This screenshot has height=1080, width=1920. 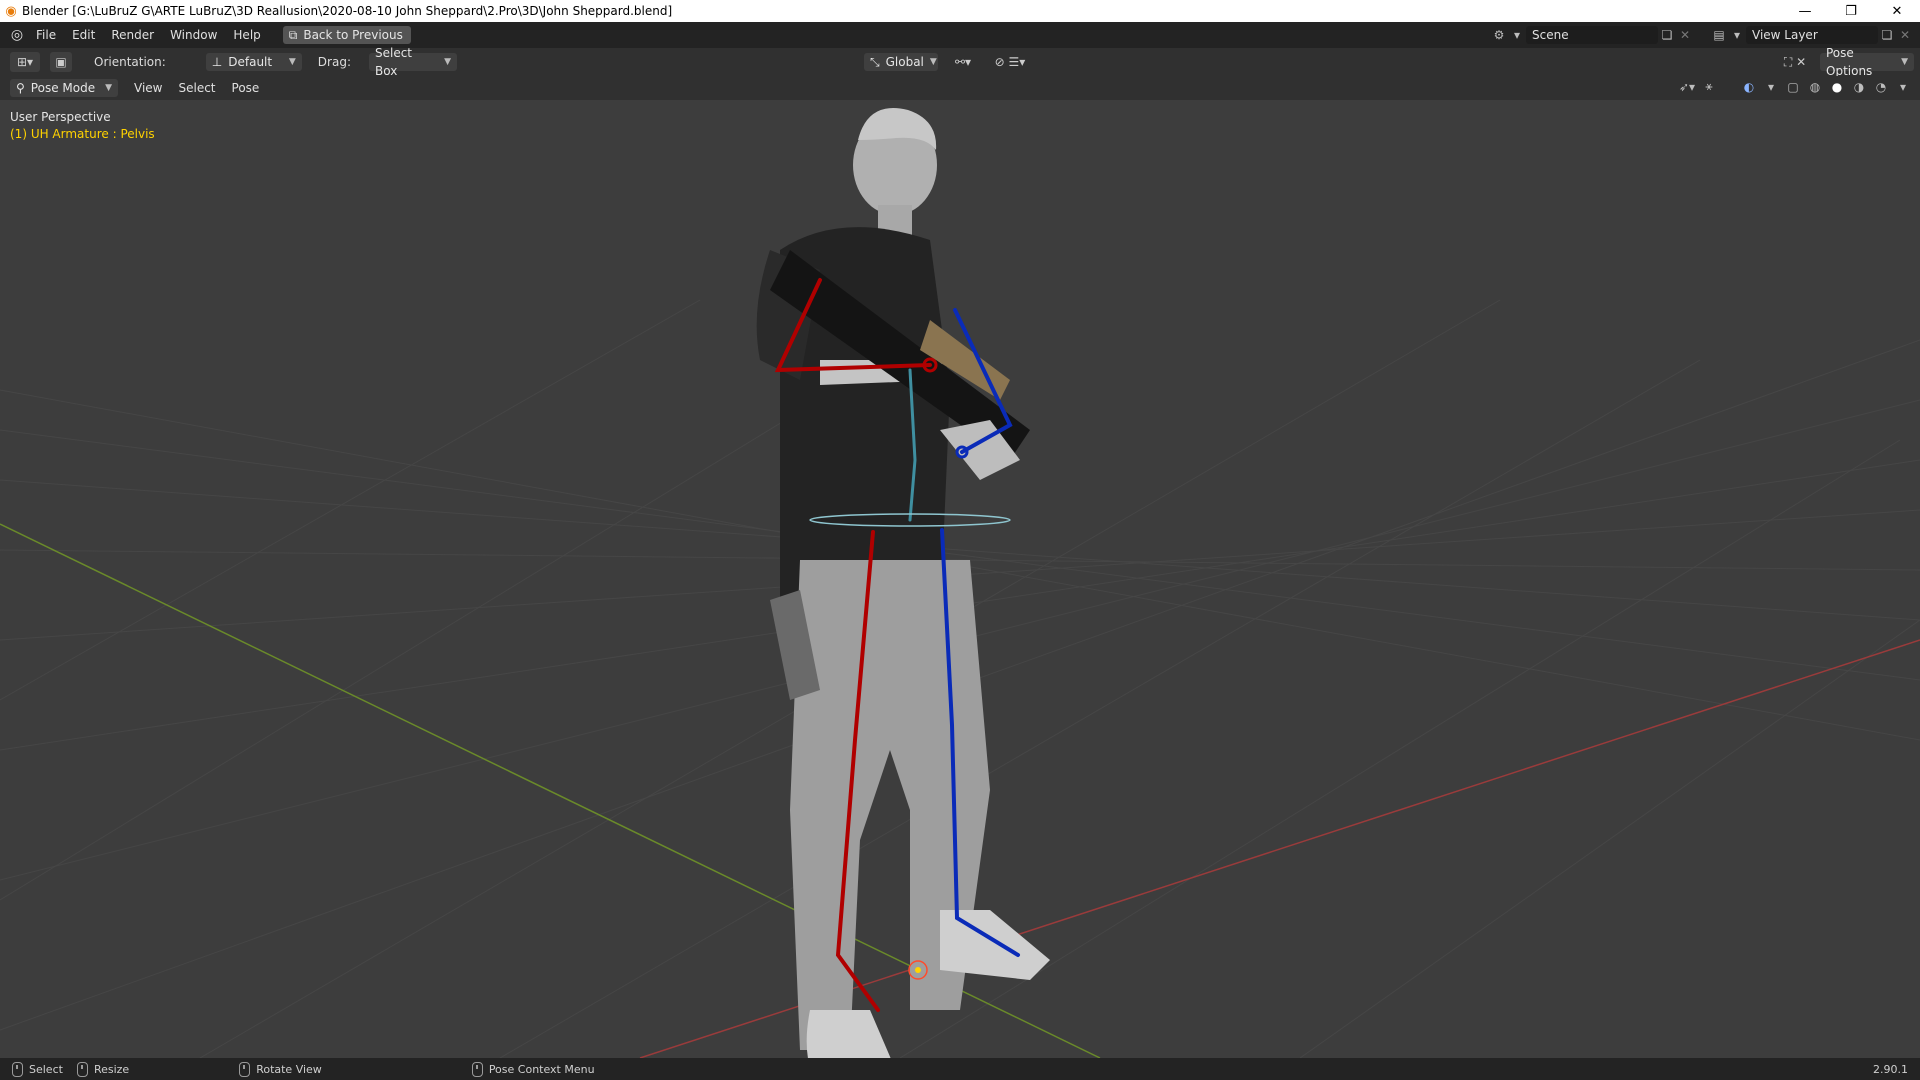 What do you see at coordinates (11, 11) in the screenshot?
I see `blender-app-icon: ◉` at bounding box center [11, 11].